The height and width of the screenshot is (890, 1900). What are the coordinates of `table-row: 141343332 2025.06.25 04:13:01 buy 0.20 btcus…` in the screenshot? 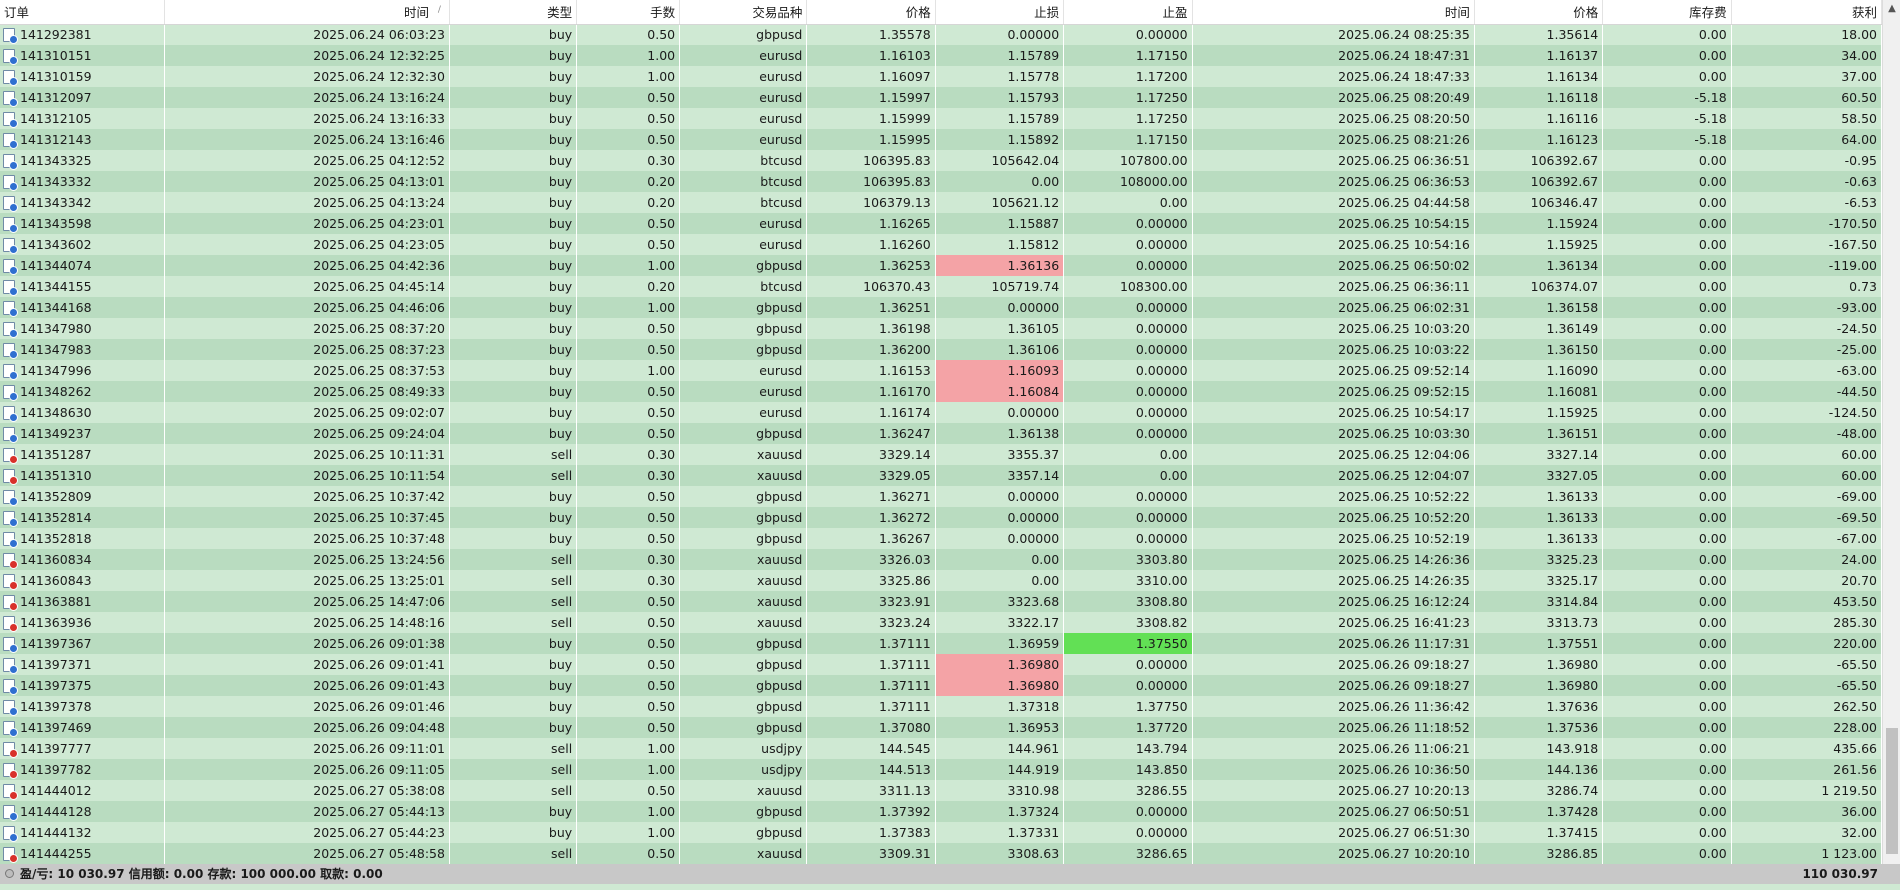 It's located at (941, 181).